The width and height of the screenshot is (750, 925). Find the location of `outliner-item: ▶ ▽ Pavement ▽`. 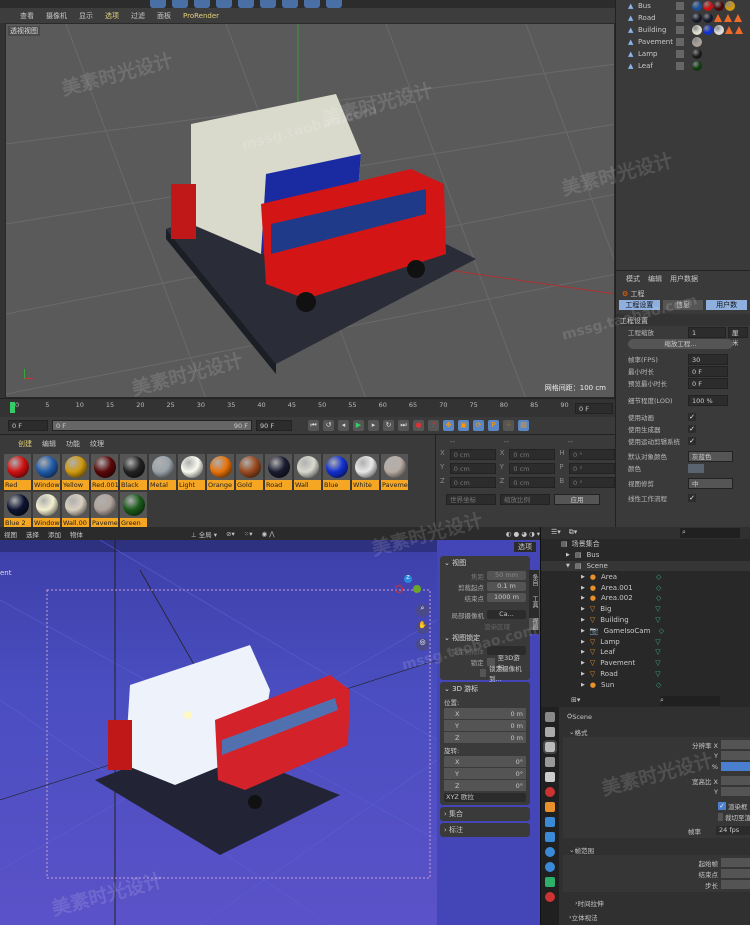

outliner-item: ▶ ▽ Pavement ▽ is located at coordinates (645, 663).